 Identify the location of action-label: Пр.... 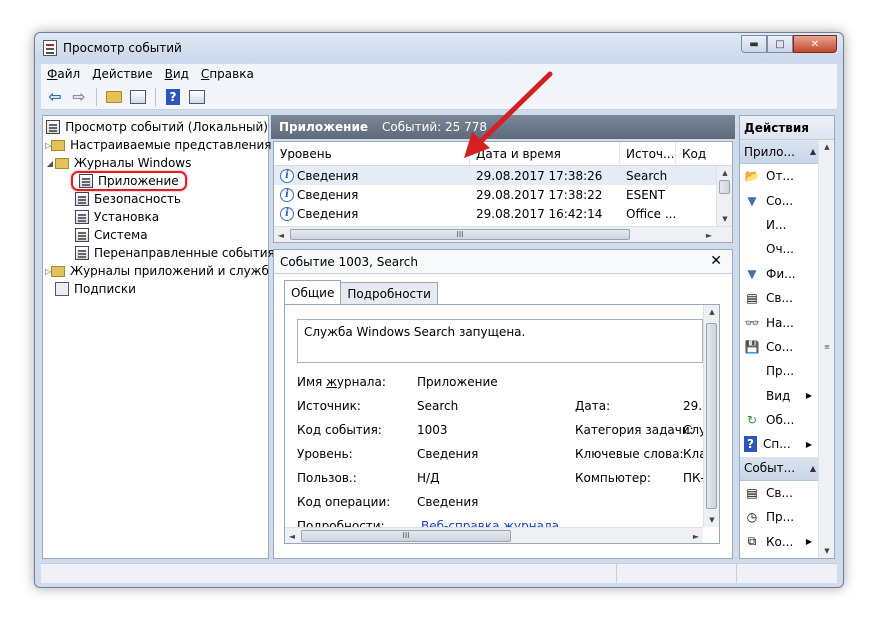
(780, 517).